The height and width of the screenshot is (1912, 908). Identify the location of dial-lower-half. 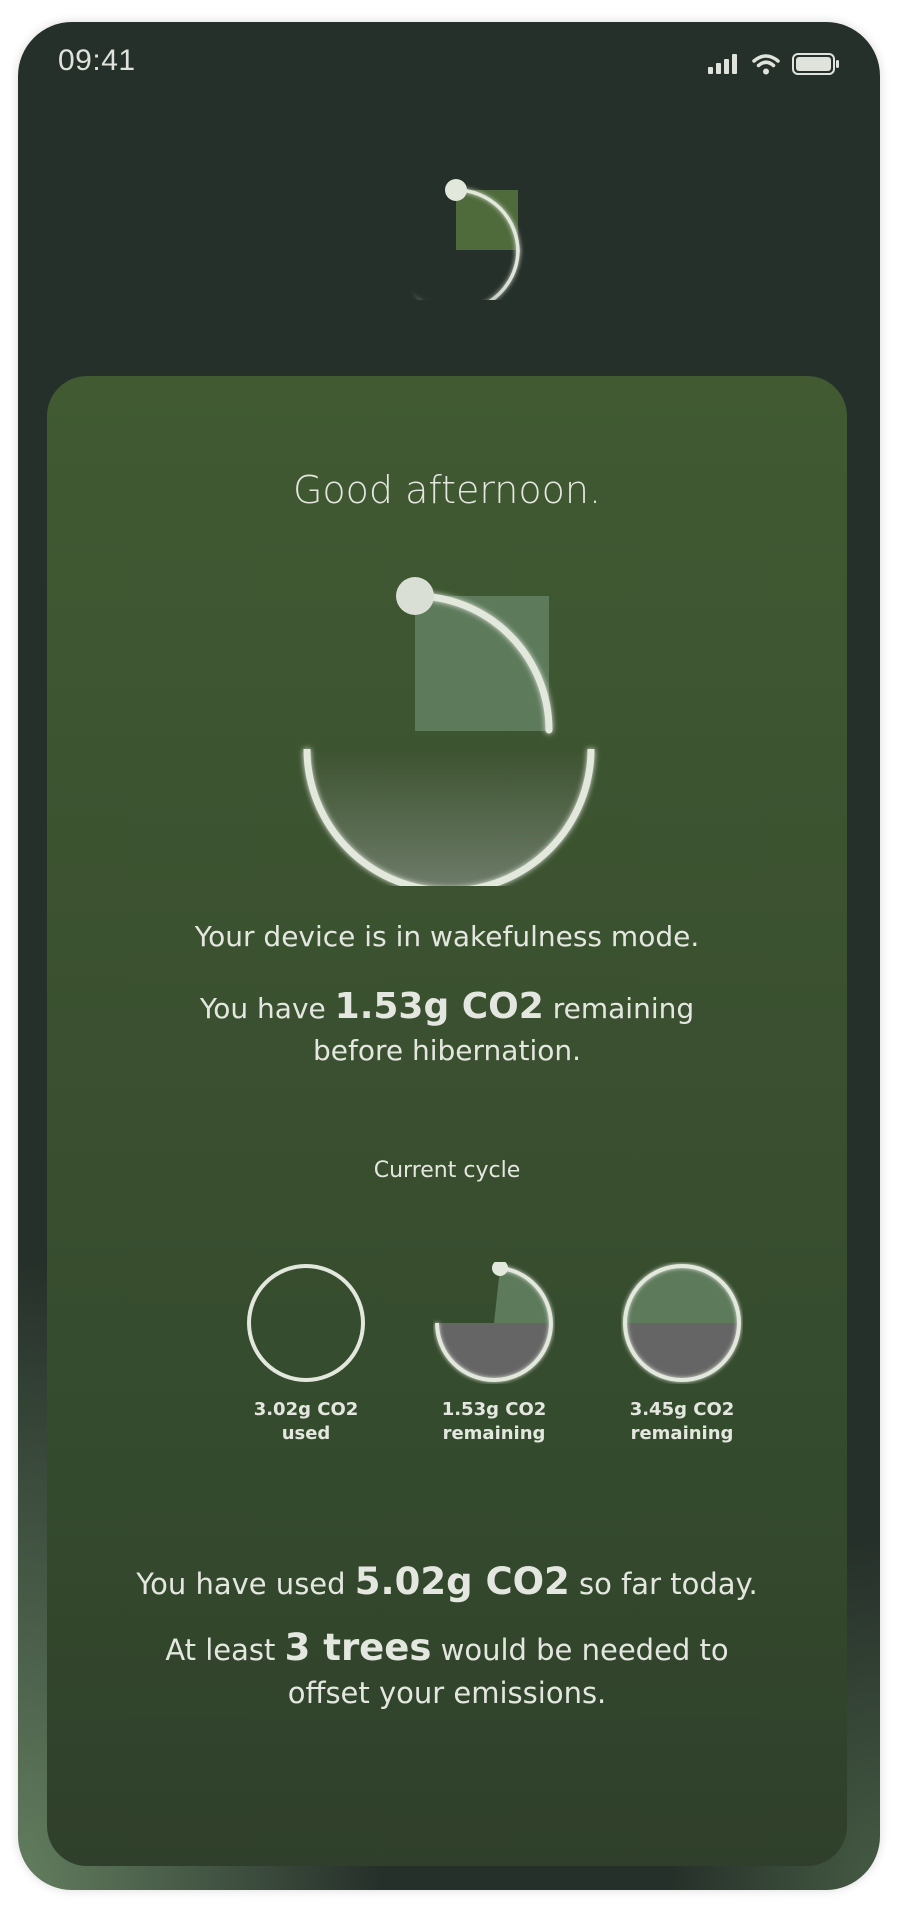
(449, 817).